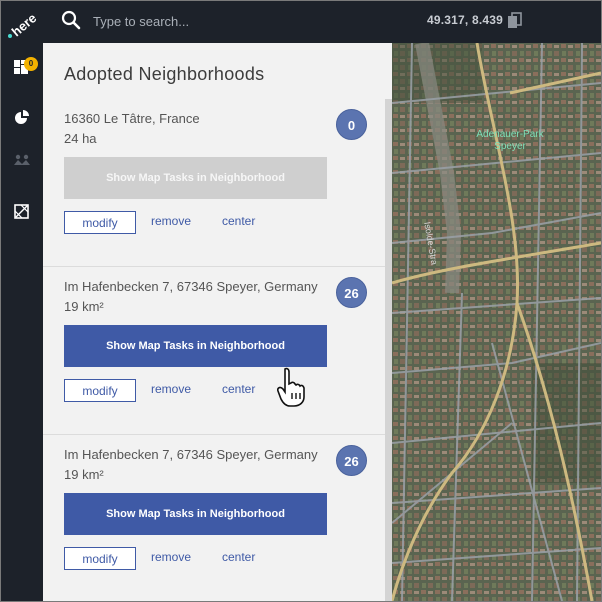  I want to click on rail-item-community, so click(22, 160).